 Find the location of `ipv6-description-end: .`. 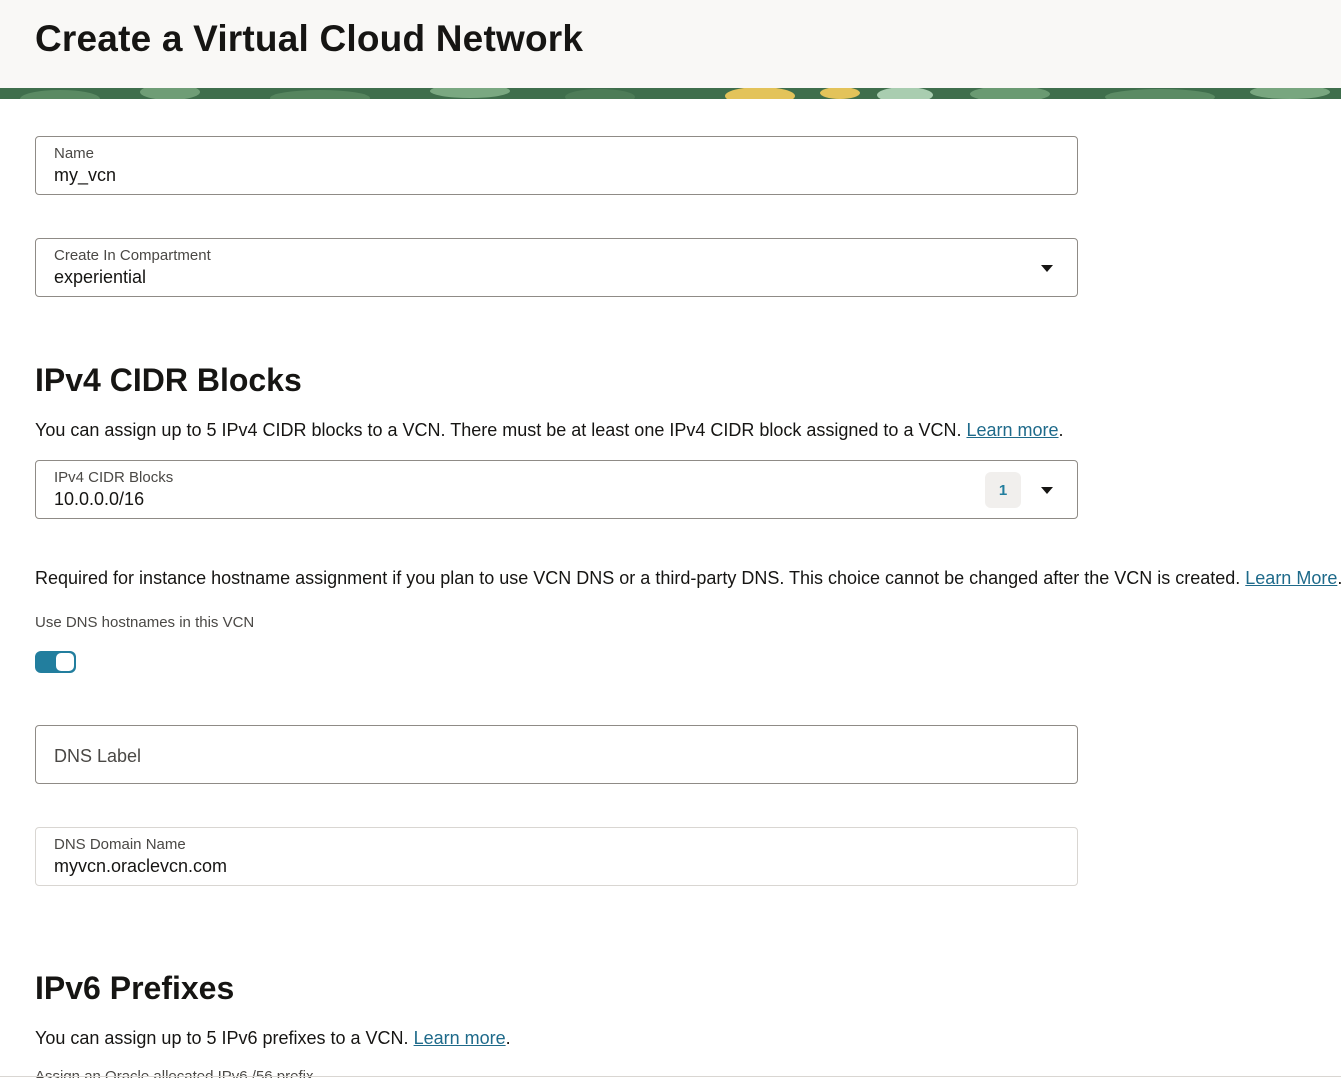

ipv6-description-end: . is located at coordinates (508, 1038).